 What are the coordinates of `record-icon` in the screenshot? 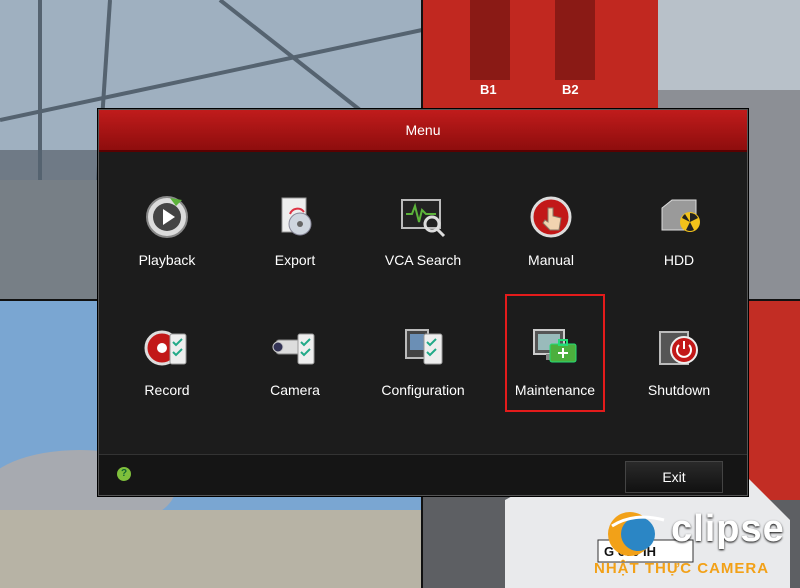 It's located at (165, 348).